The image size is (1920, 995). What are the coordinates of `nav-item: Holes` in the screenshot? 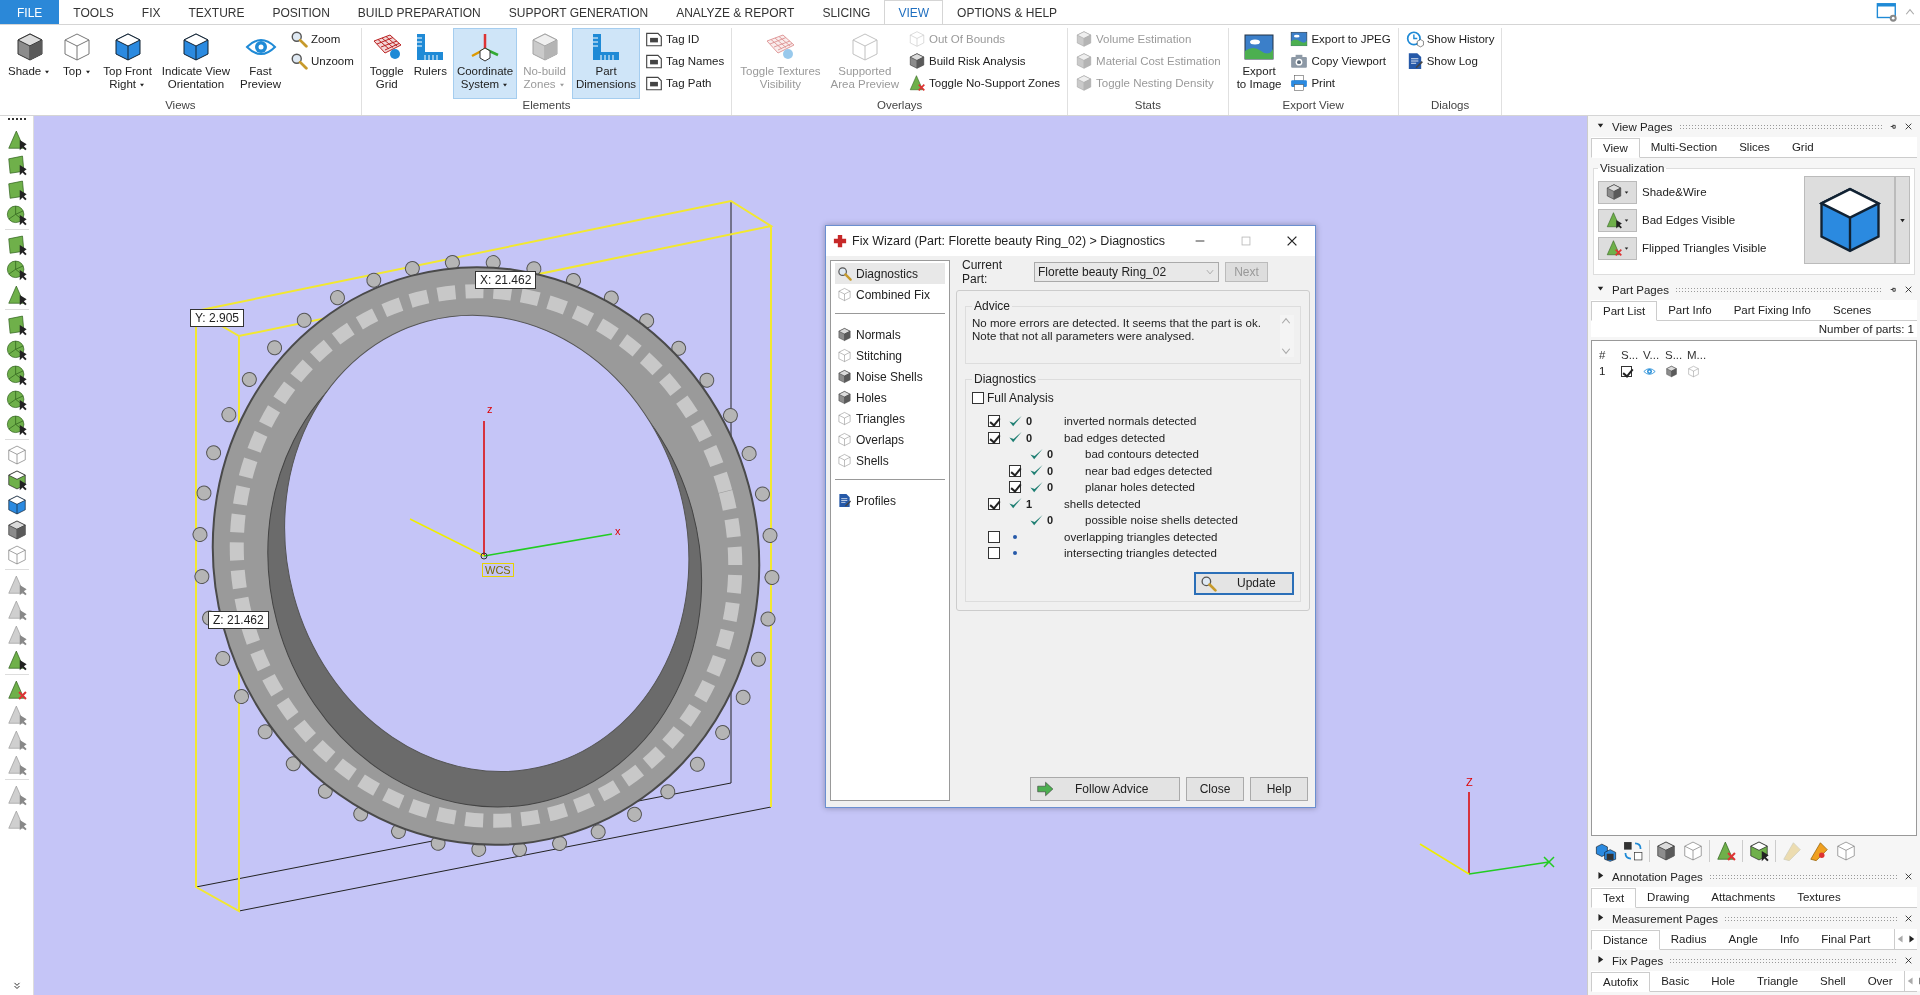 It's located at (890, 397).